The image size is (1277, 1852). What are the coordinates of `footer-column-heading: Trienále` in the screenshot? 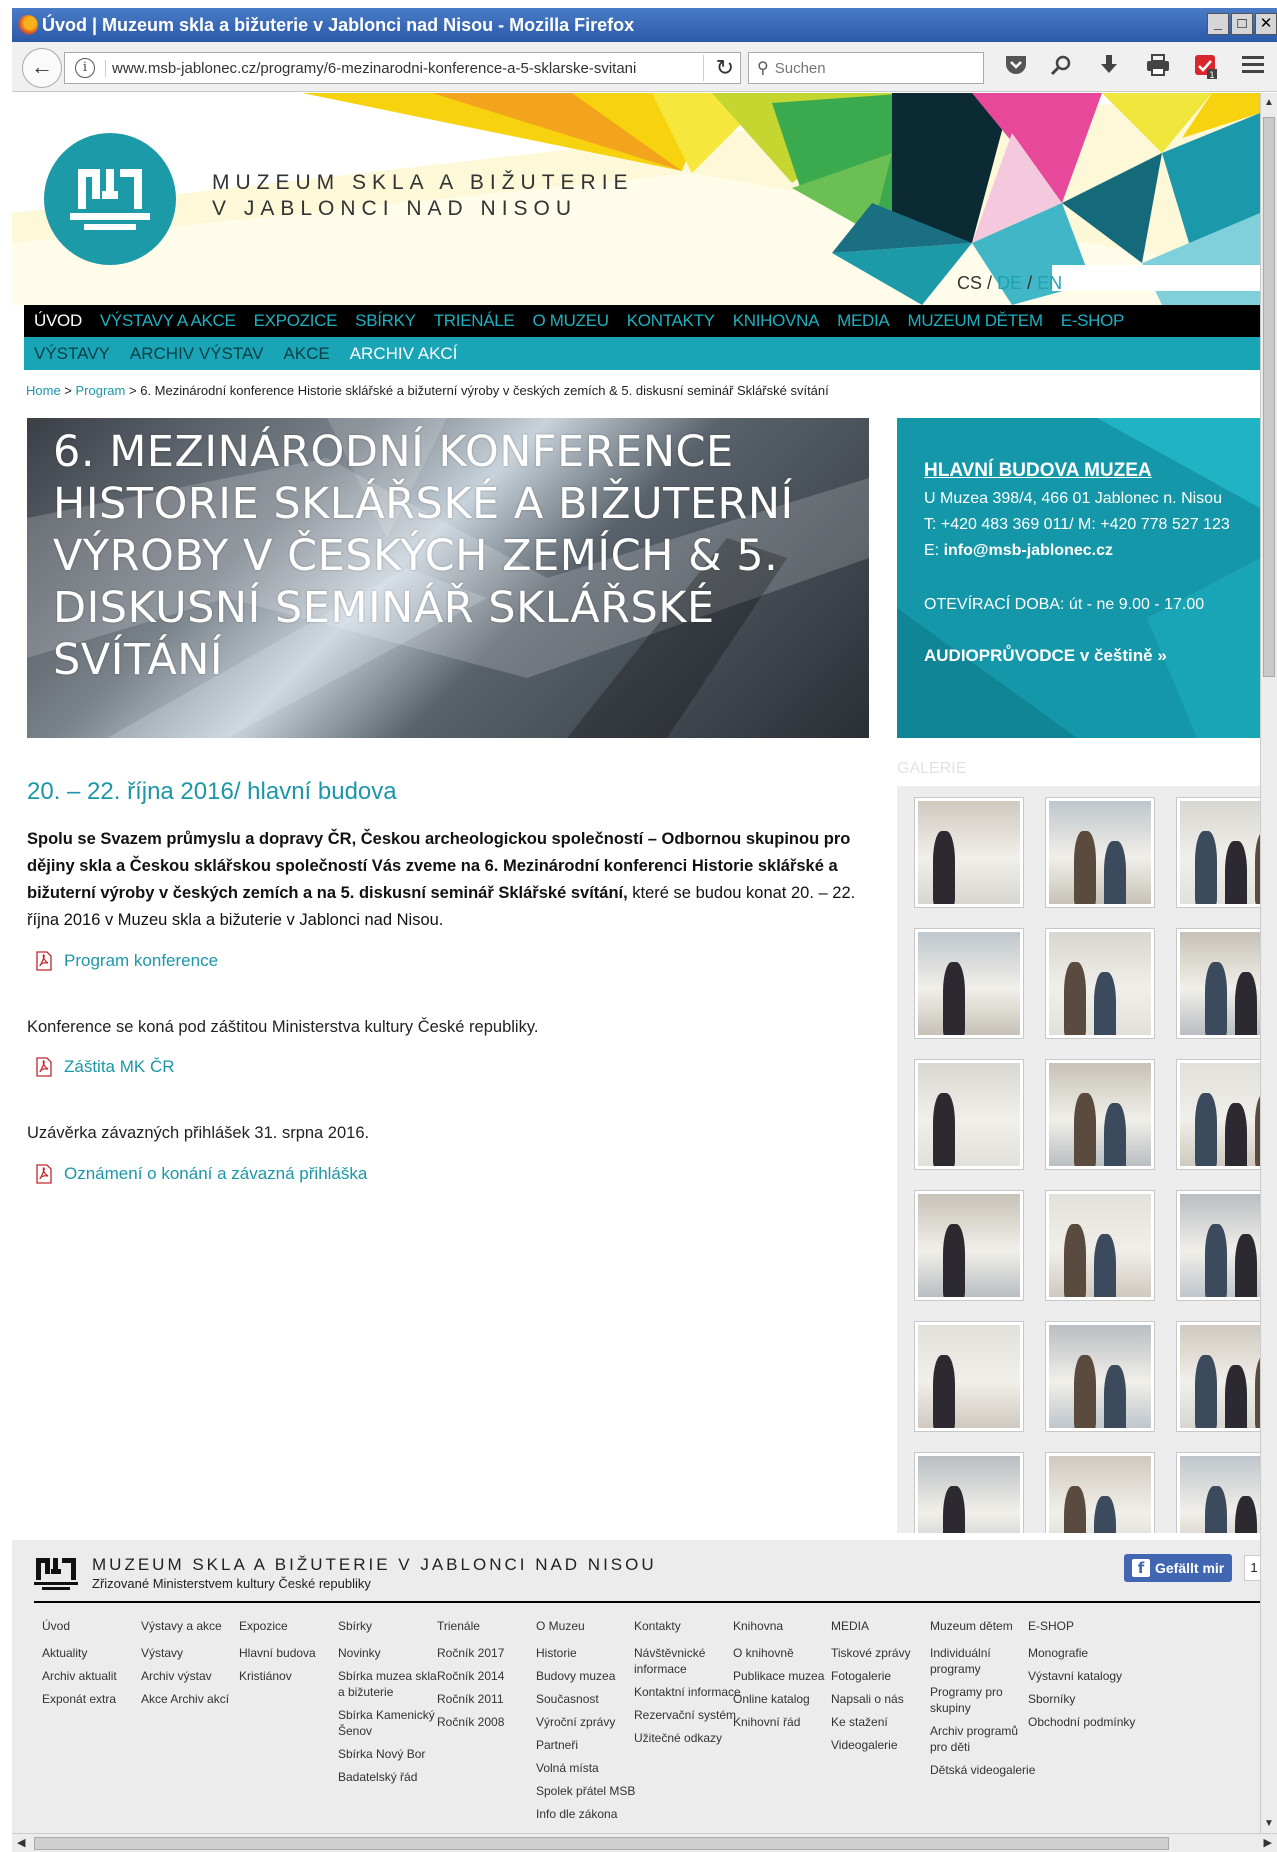 It's located at (491, 1626).